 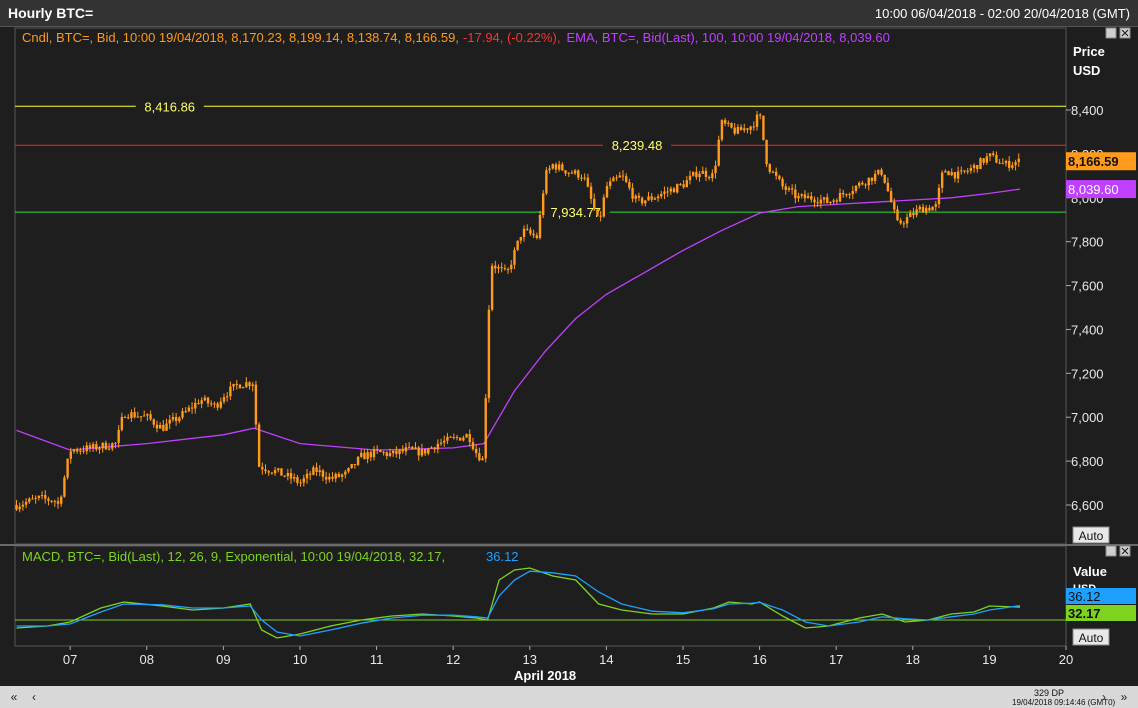 I want to click on x-tick-label: 09, so click(x=223, y=659).